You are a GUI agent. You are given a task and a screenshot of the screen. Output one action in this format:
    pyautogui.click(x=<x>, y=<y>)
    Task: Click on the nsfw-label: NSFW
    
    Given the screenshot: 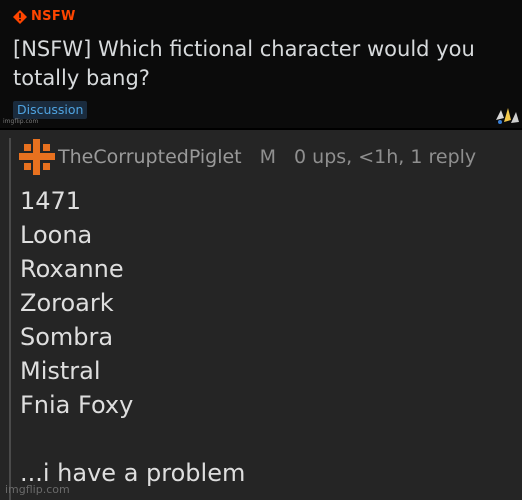 What is the action you would take?
    pyautogui.click(x=53, y=16)
    